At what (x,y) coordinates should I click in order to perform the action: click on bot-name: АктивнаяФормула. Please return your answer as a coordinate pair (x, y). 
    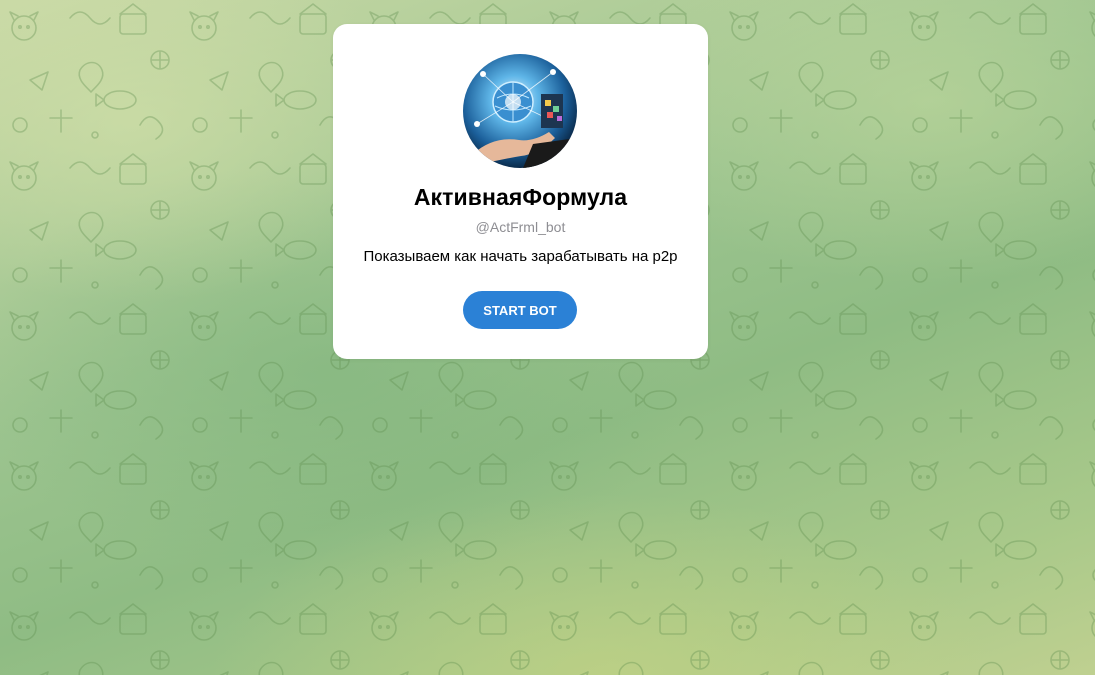
    Looking at the image, I should click on (520, 197).